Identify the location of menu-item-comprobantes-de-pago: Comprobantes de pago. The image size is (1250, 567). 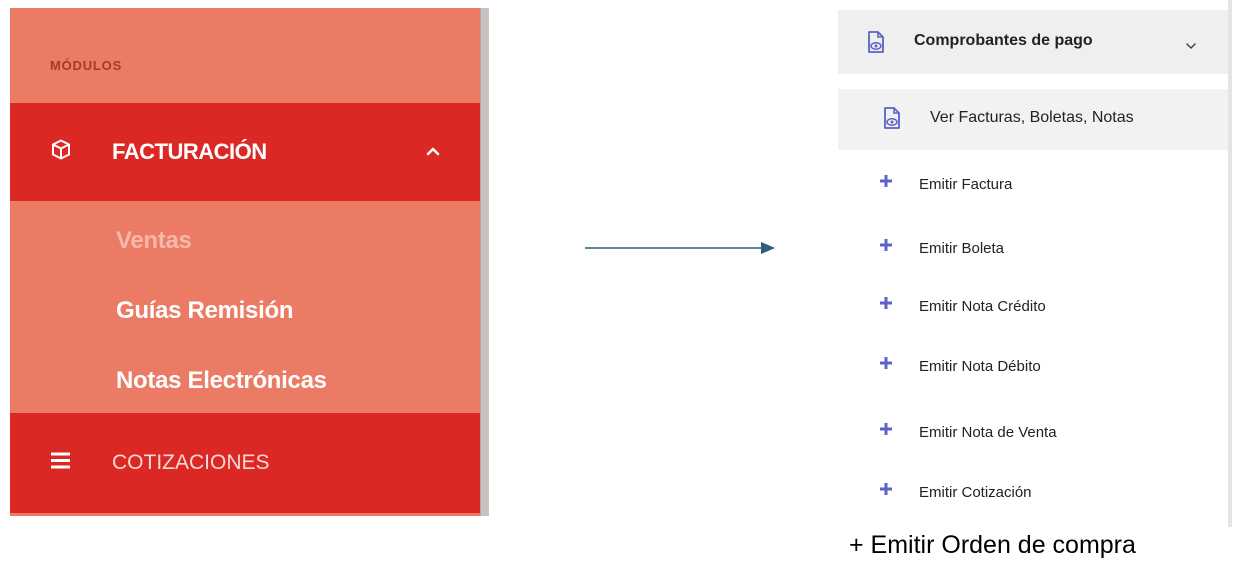
(1034, 42).